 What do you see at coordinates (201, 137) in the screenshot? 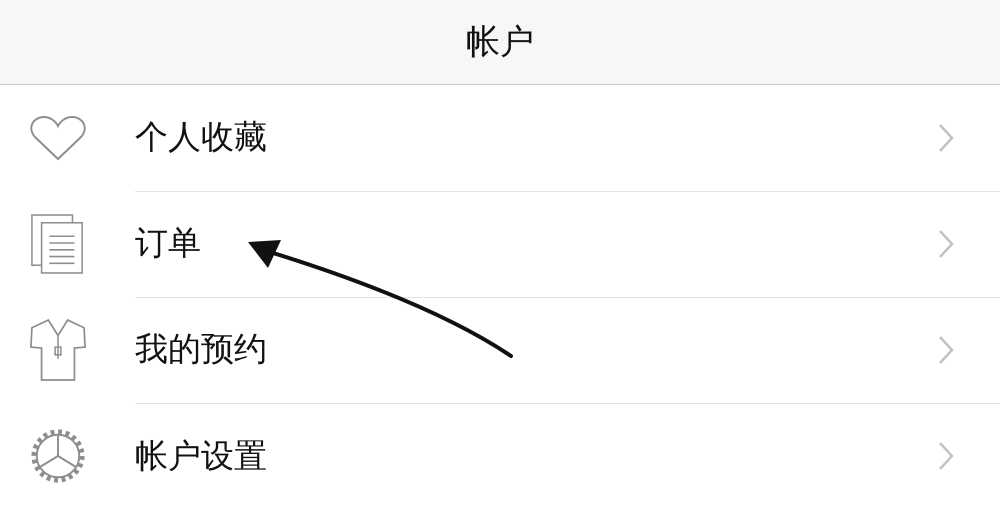
I see `menu-label: 个人收藏` at bounding box center [201, 137].